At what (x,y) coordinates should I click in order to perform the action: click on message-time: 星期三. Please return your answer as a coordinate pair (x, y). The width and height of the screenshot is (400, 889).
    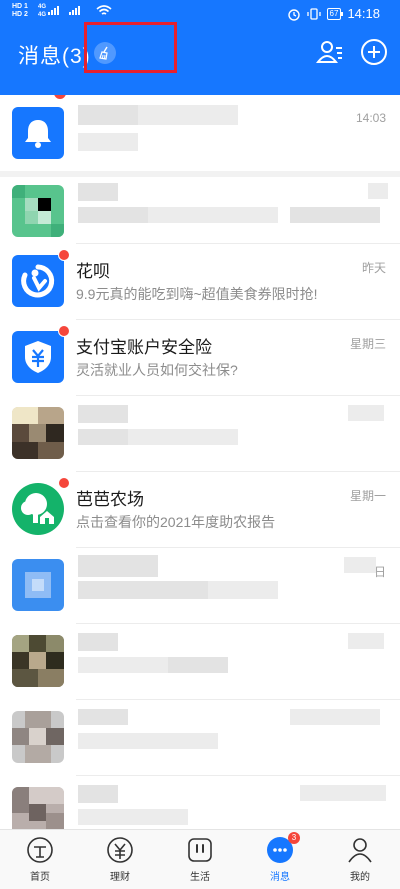
    Looking at the image, I should click on (367, 344).